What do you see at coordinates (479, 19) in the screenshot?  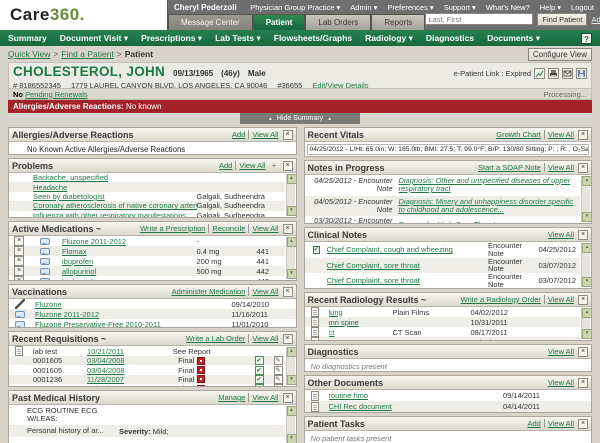 I see `patient-search-input` at bounding box center [479, 19].